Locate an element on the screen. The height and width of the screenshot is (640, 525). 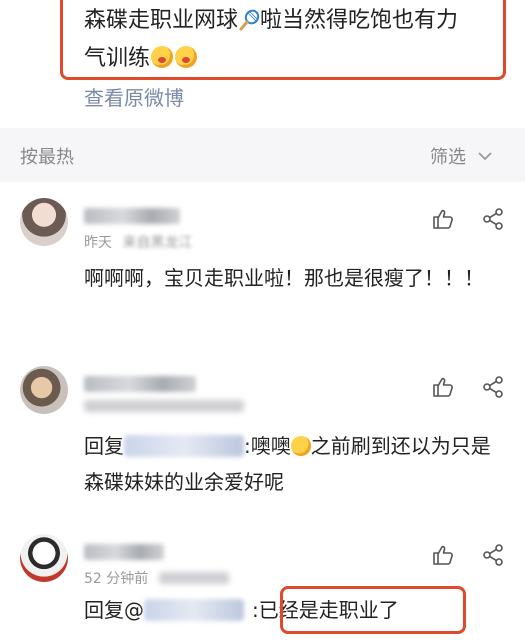
filter-label: 筛选 is located at coordinates (448, 157).